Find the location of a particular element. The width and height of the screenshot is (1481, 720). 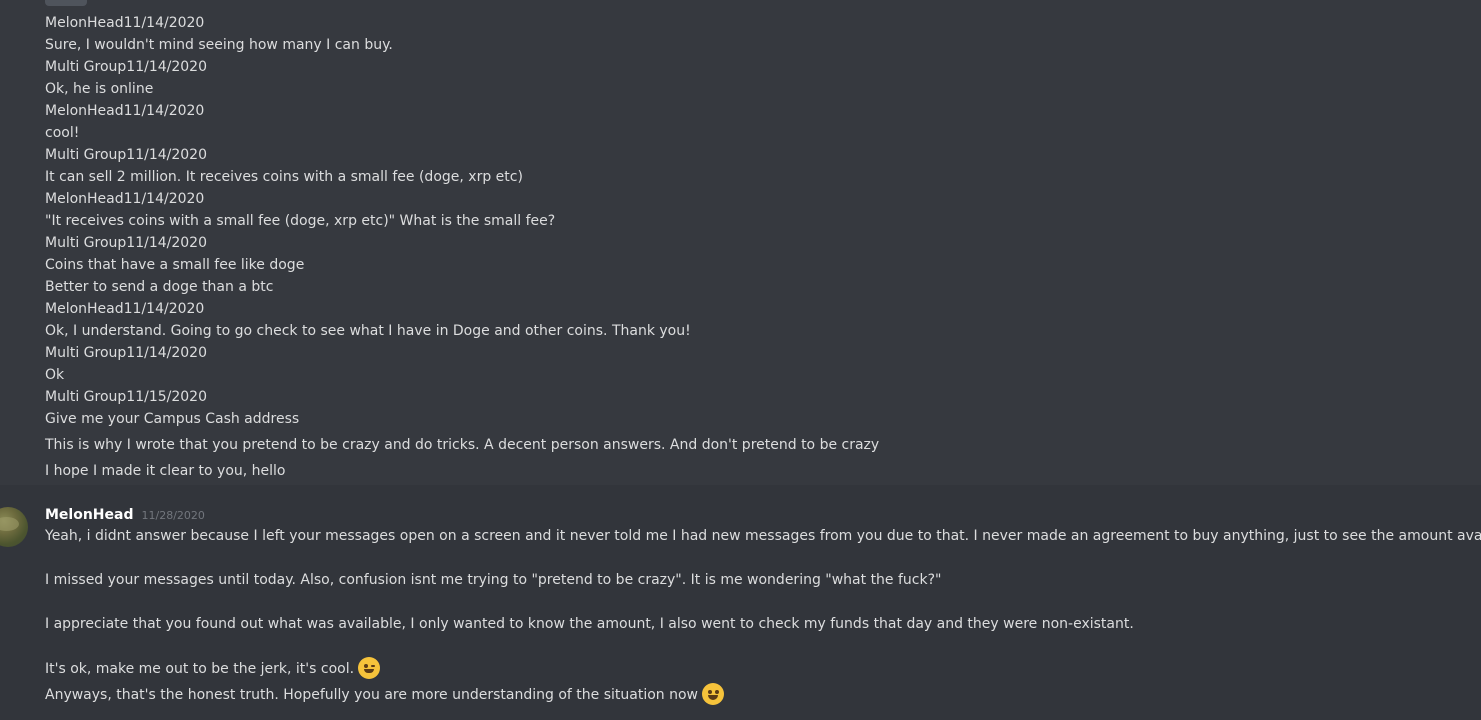

history-line: I hope I made it clear to you, hello is located at coordinates (165, 471).